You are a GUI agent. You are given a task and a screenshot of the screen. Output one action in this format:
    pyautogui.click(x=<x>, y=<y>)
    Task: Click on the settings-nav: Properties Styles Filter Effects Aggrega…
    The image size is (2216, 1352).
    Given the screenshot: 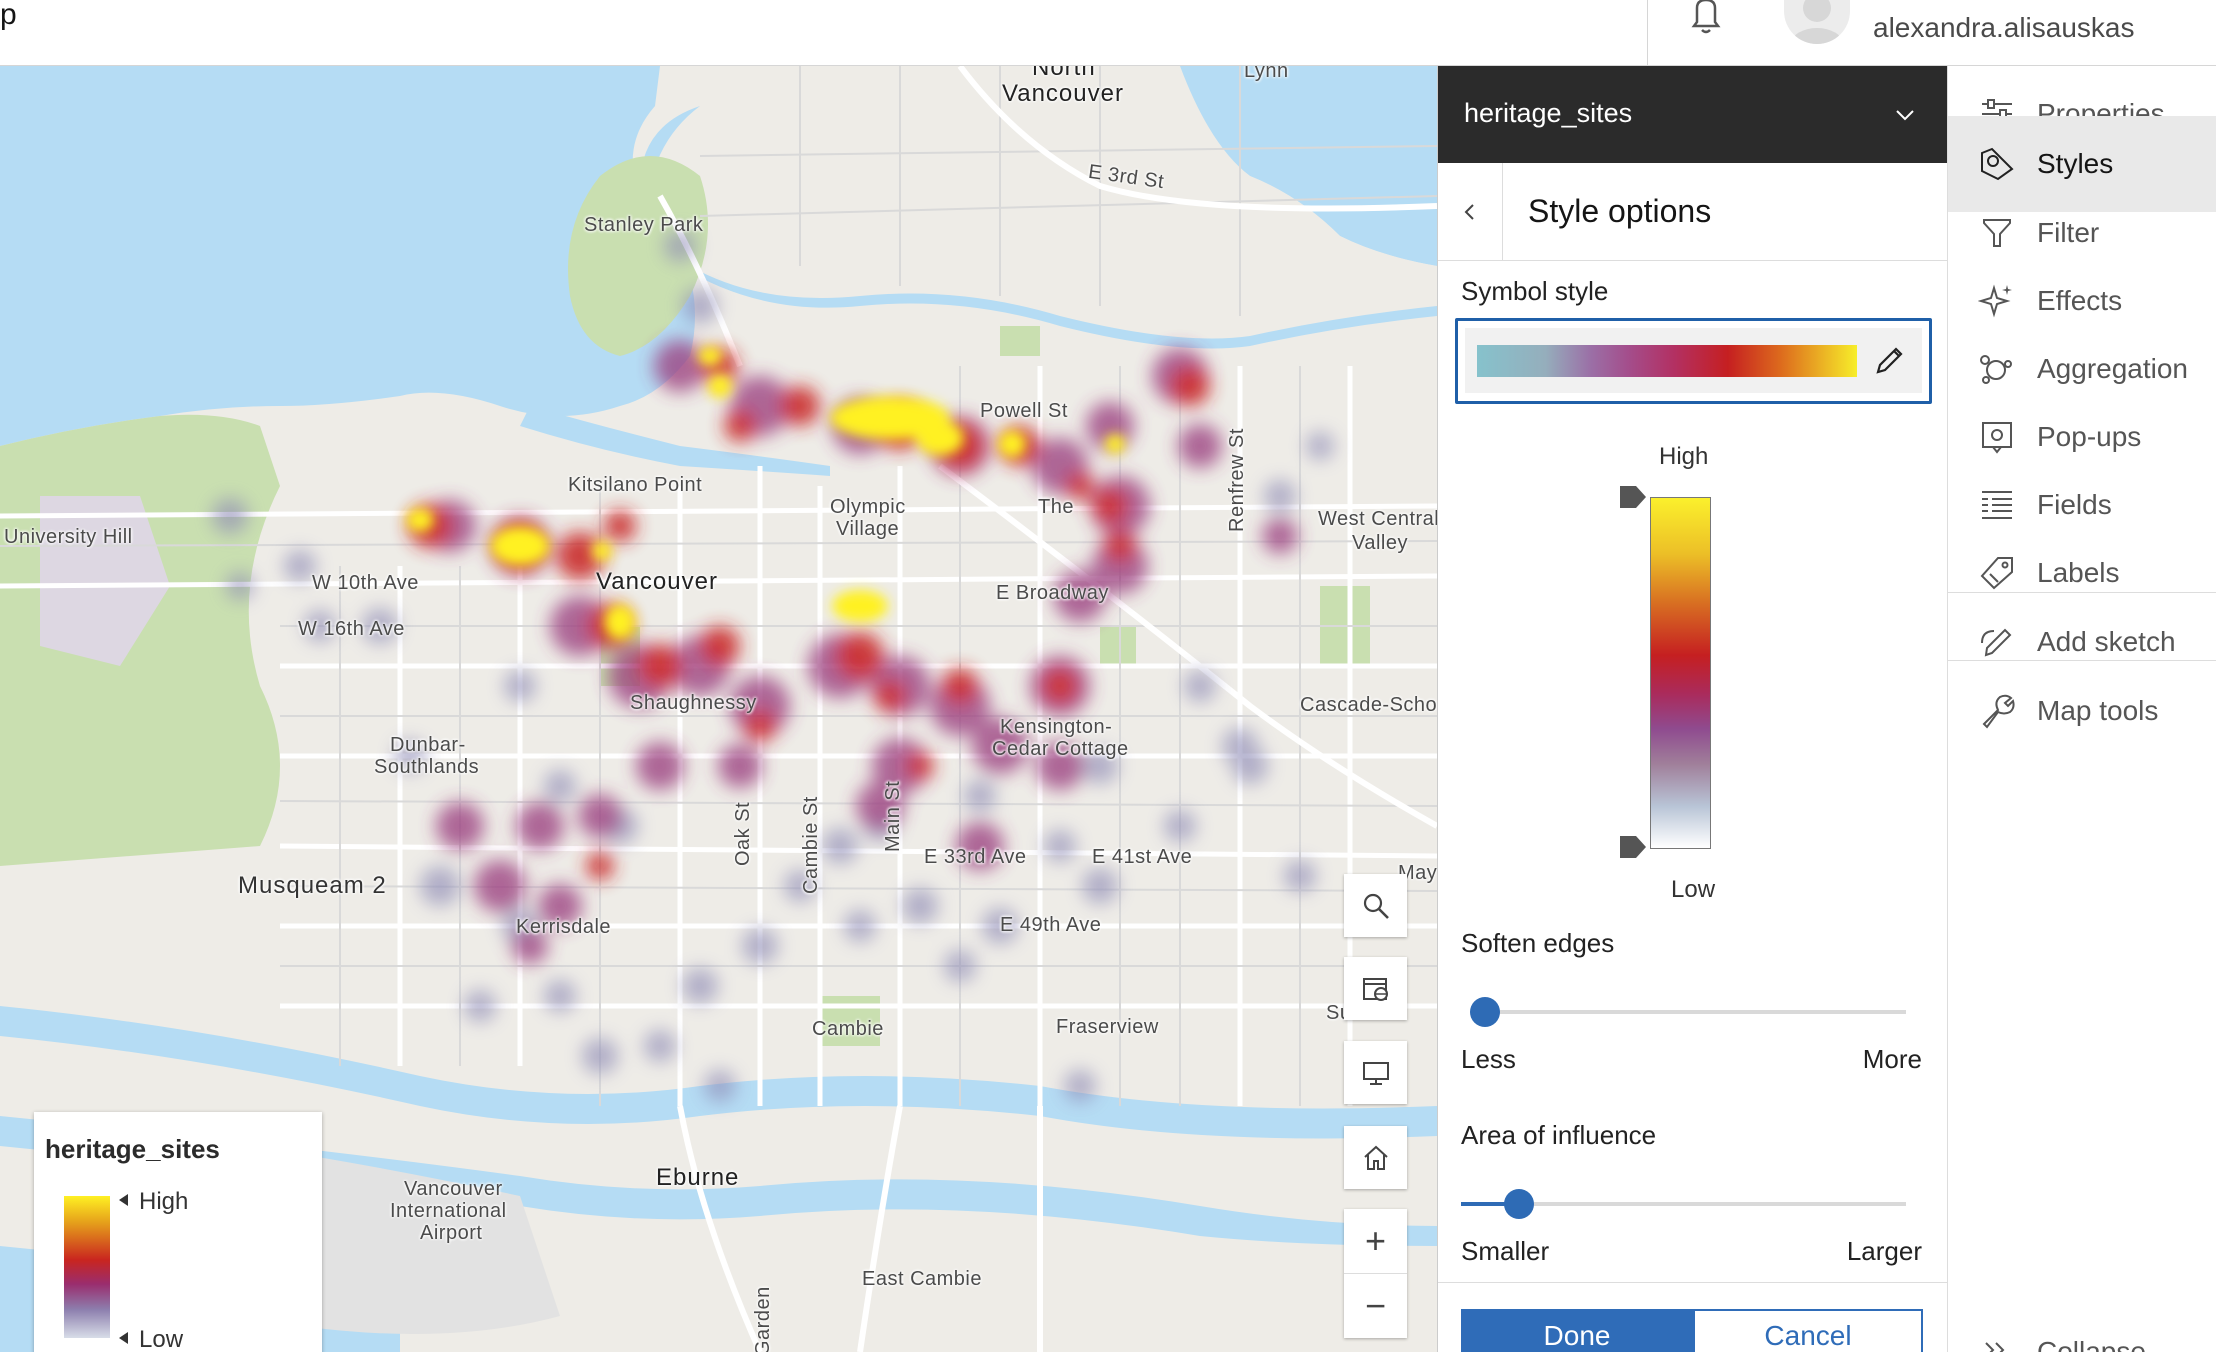 What is the action you would take?
    pyautogui.click(x=2081, y=709)
    